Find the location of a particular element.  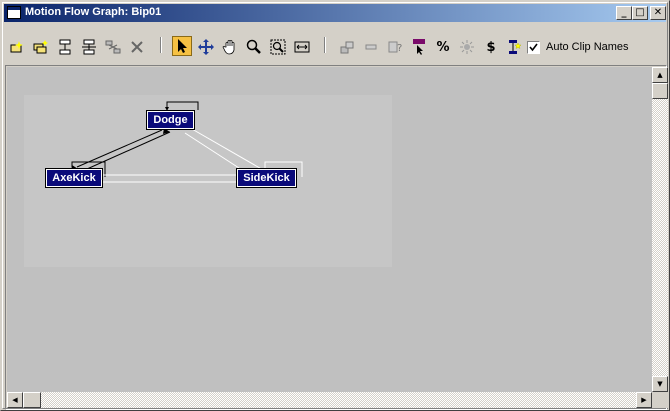

scroll-up-button: ▲ is located at coordinates (660, 75).